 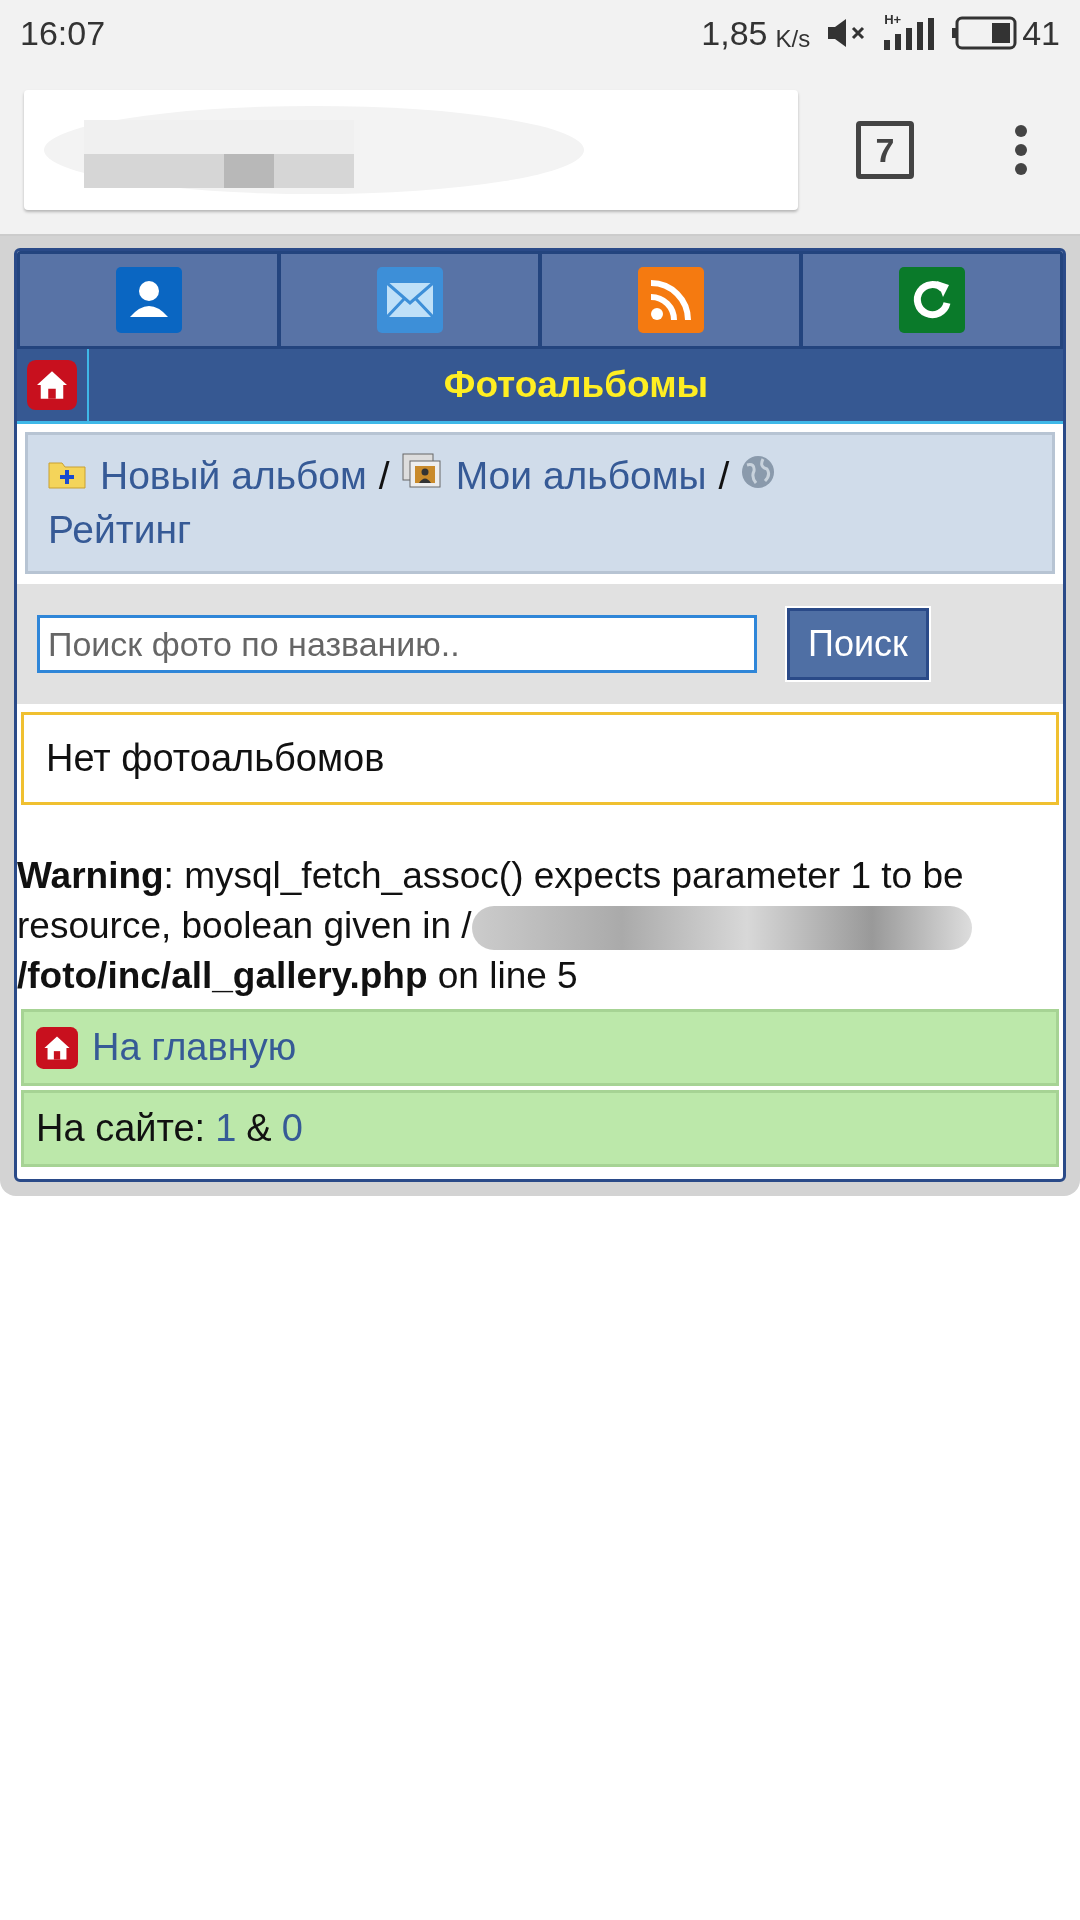 What do you see at coordinates (1021, 150) in the screenshot?
I see `more-menu-icon` at bounding box center [1021, 150].